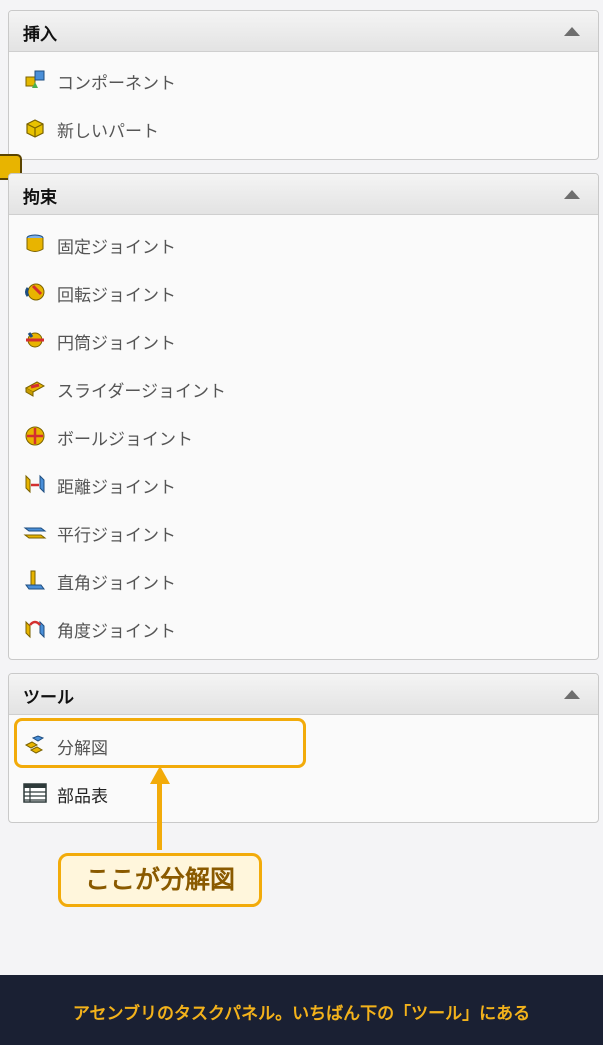  What do you see at coordinates (116, 296) in the screenshot?
I see `item-label: 回転ジョイント` at bounding box center [116, 296].